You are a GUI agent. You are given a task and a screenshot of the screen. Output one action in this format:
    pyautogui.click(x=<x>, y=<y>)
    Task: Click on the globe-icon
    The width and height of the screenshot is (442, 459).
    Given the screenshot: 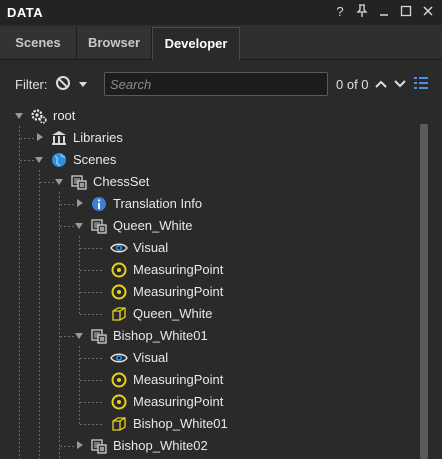 What is the action you would take?
    pyautogui.click(x=59, y=160)
    